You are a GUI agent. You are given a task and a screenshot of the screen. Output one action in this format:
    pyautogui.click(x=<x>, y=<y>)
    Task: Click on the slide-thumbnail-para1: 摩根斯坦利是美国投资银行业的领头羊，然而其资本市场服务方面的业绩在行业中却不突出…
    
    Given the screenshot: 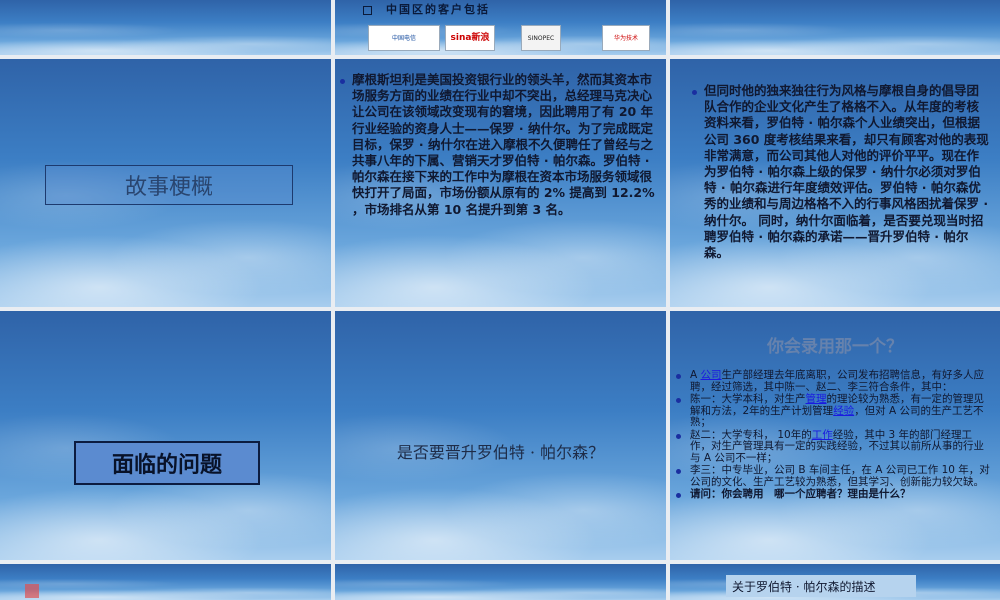 What is the action you would take?
    pyautogui.click(x=500, y=183)
    